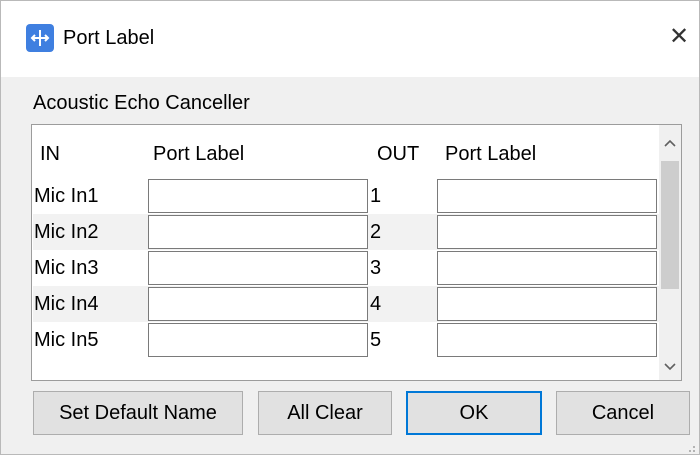 The image size is (700, 458). I want to click on window-title: Port Label, so click(109, 38).